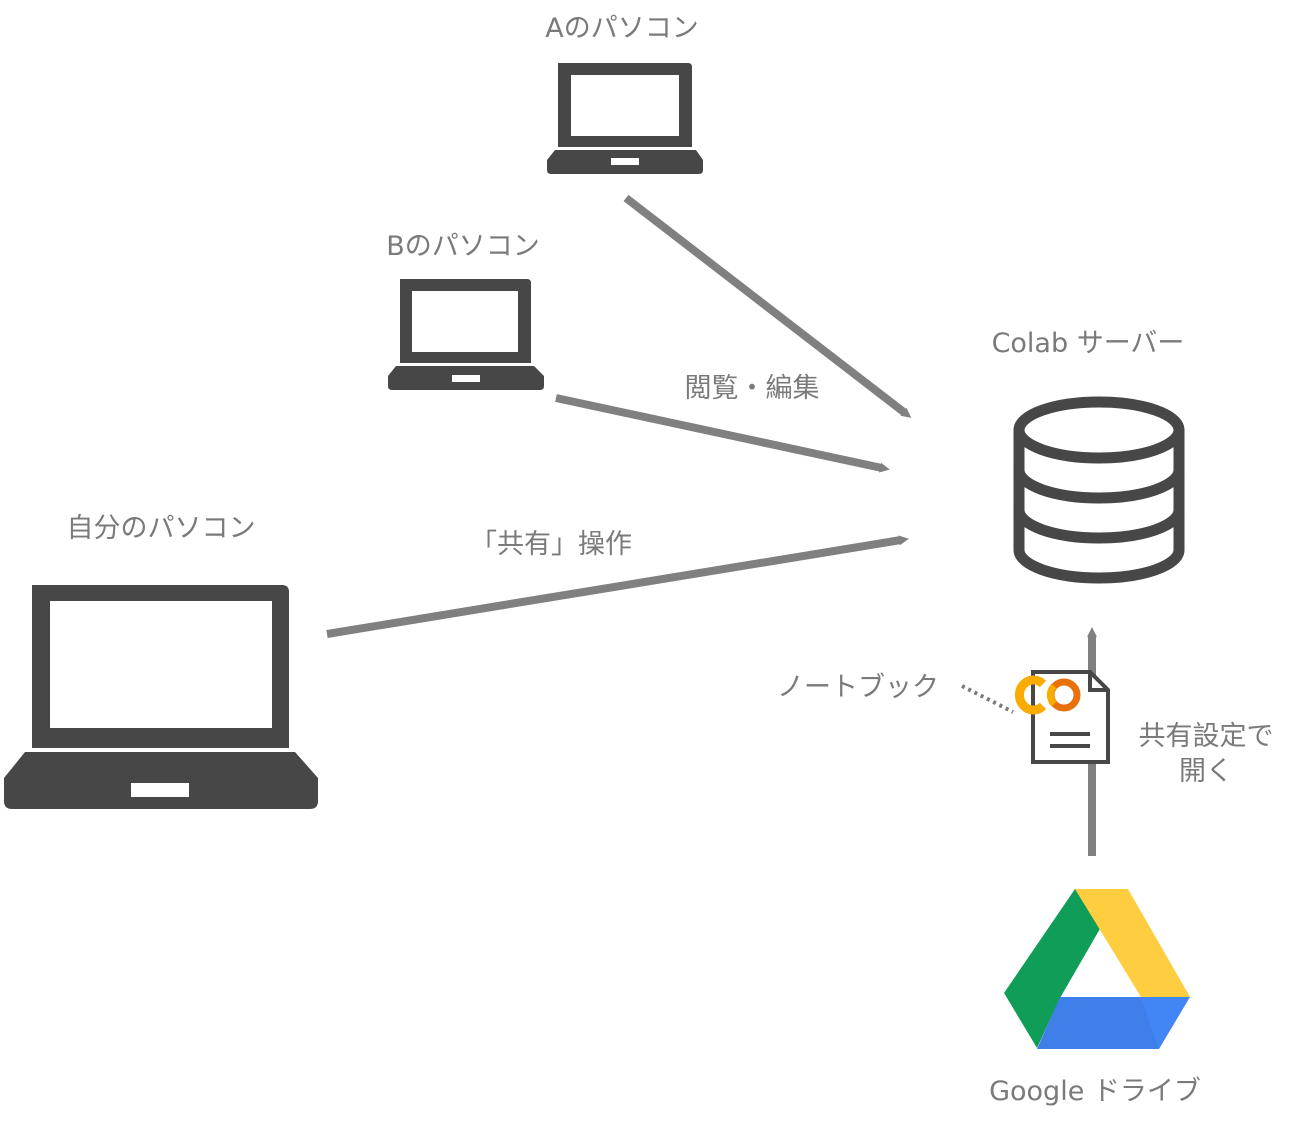  Describe the element at coordinates (1206, 771) in the screenshot. I see `open-share-label-line2: 開く` at that location.